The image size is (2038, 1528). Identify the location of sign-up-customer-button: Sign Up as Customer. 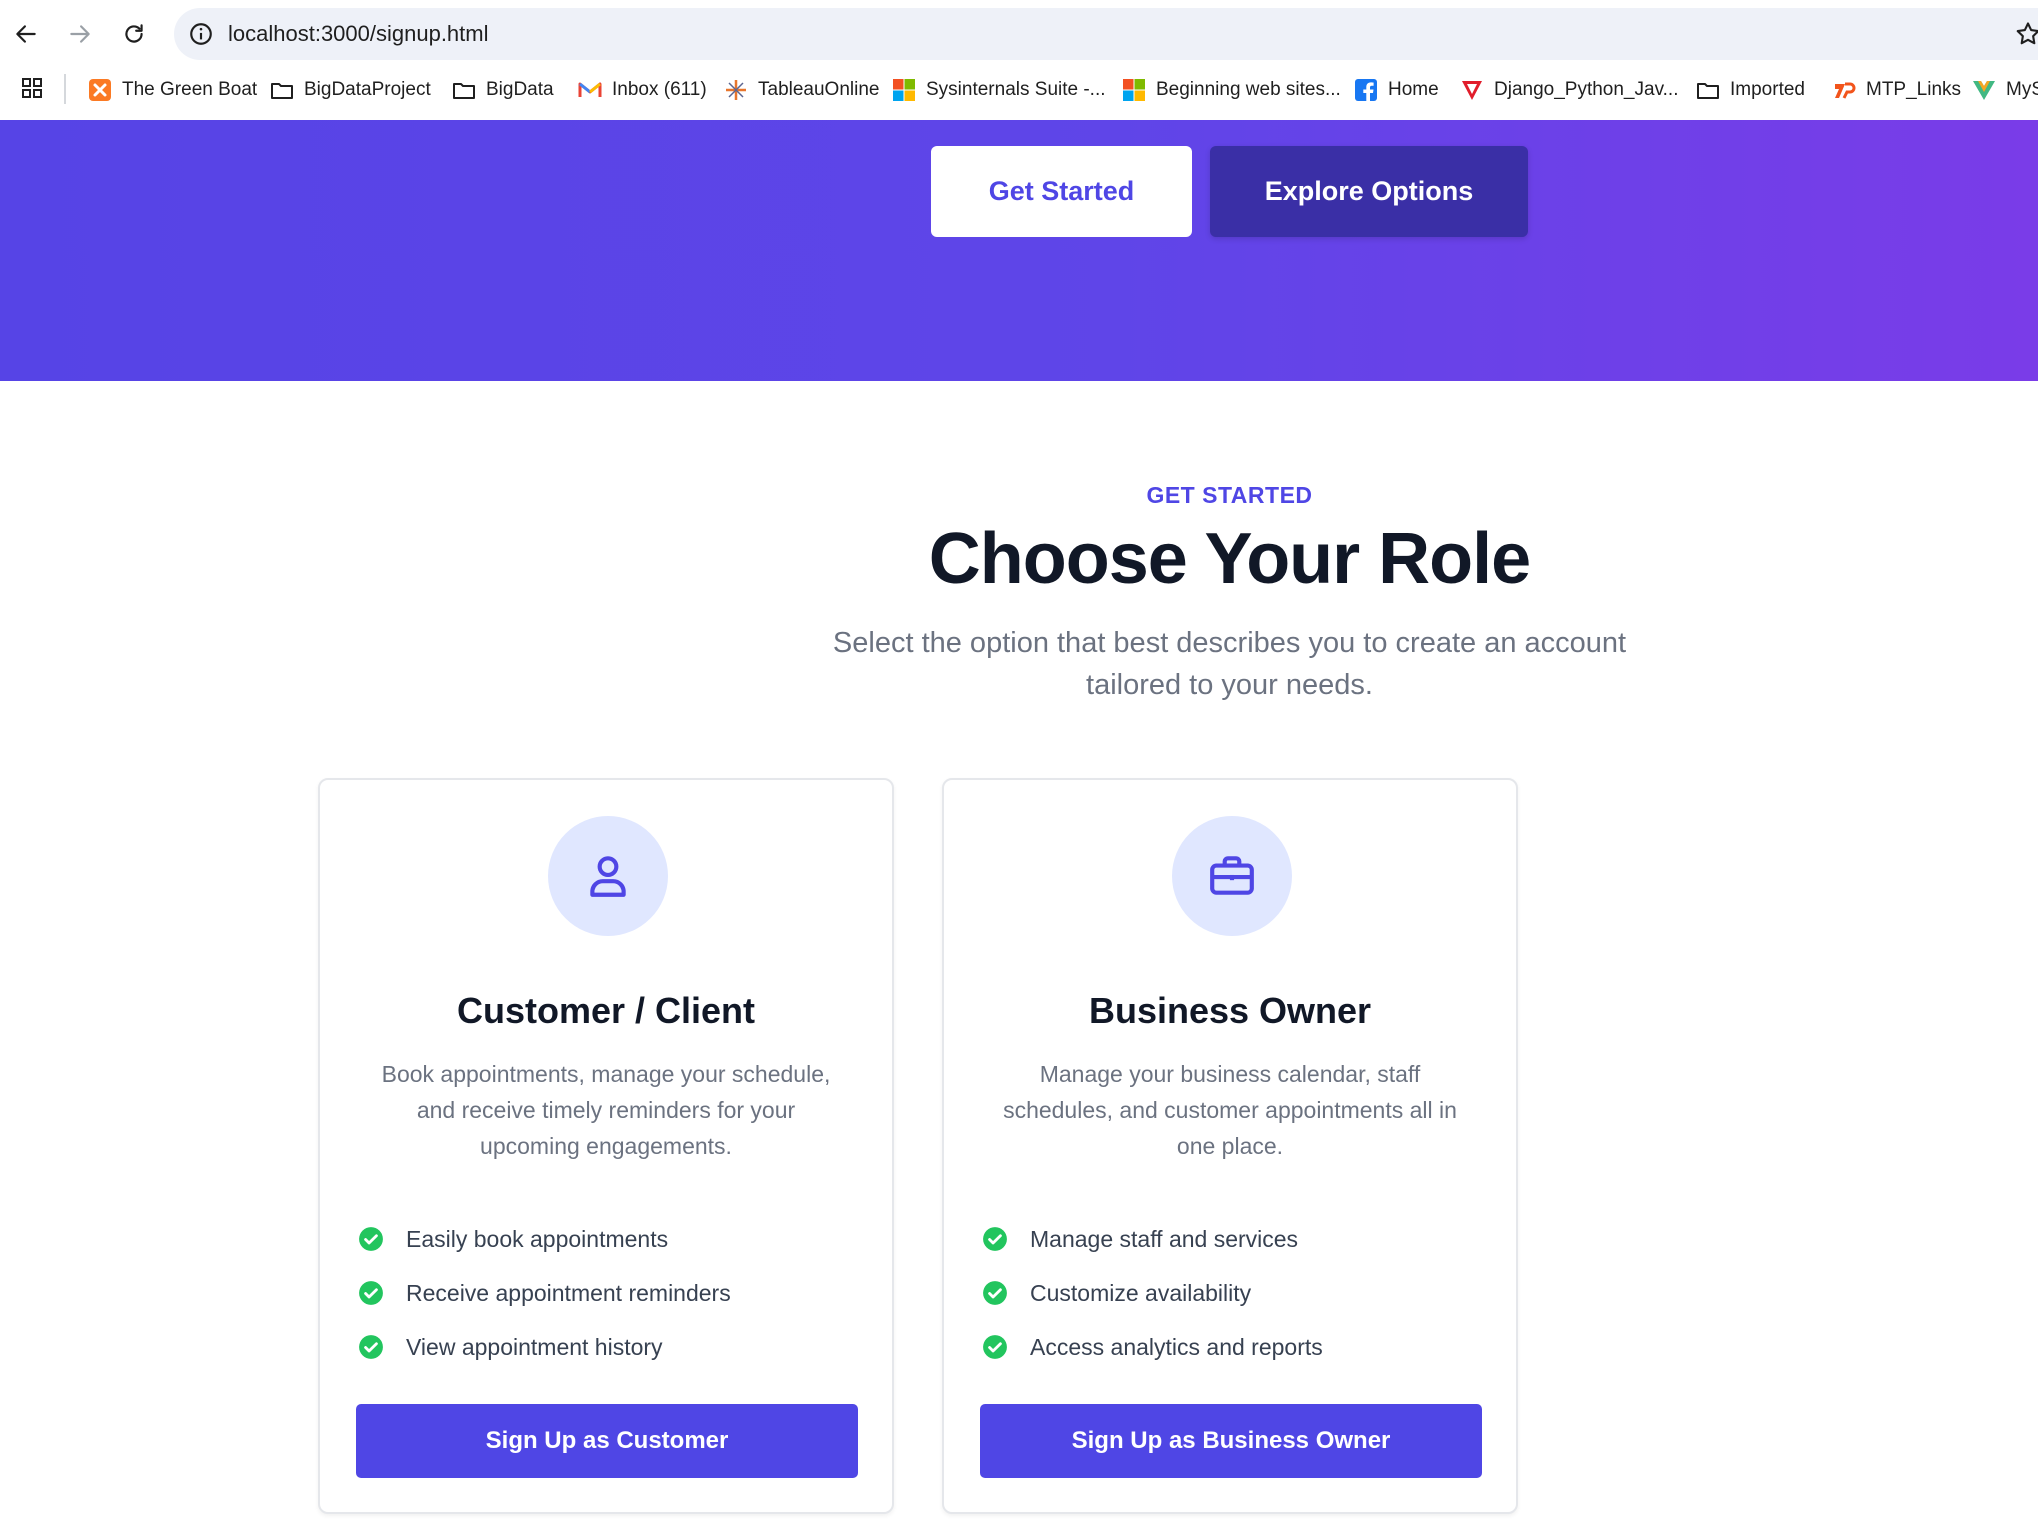
(607, 1441).